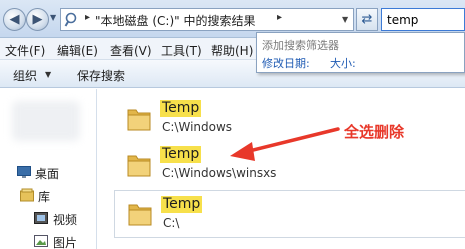  I want to click on result-item: Temp C:\Windows\winsxs, so click(290, 167).